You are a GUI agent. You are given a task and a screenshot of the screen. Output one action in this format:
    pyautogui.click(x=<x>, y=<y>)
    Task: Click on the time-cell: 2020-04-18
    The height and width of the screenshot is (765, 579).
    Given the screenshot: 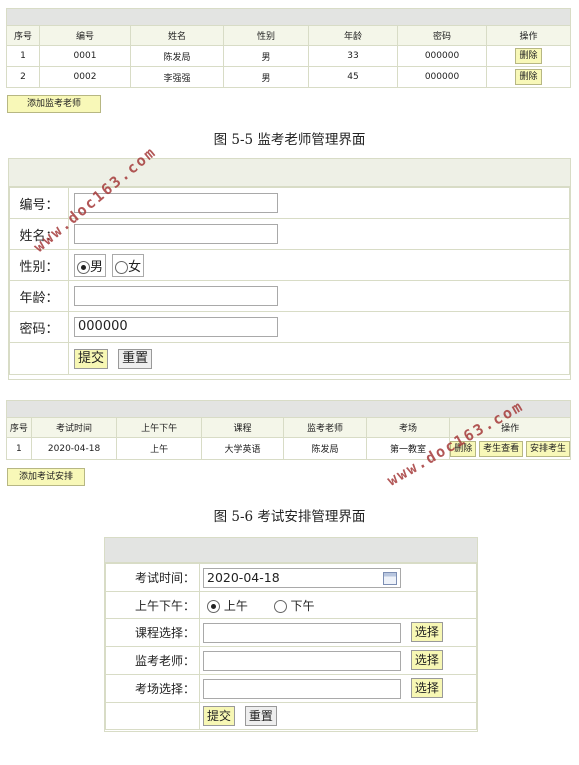 What is the action you would take?
    pyautogui.click(x=338, y=577)
    